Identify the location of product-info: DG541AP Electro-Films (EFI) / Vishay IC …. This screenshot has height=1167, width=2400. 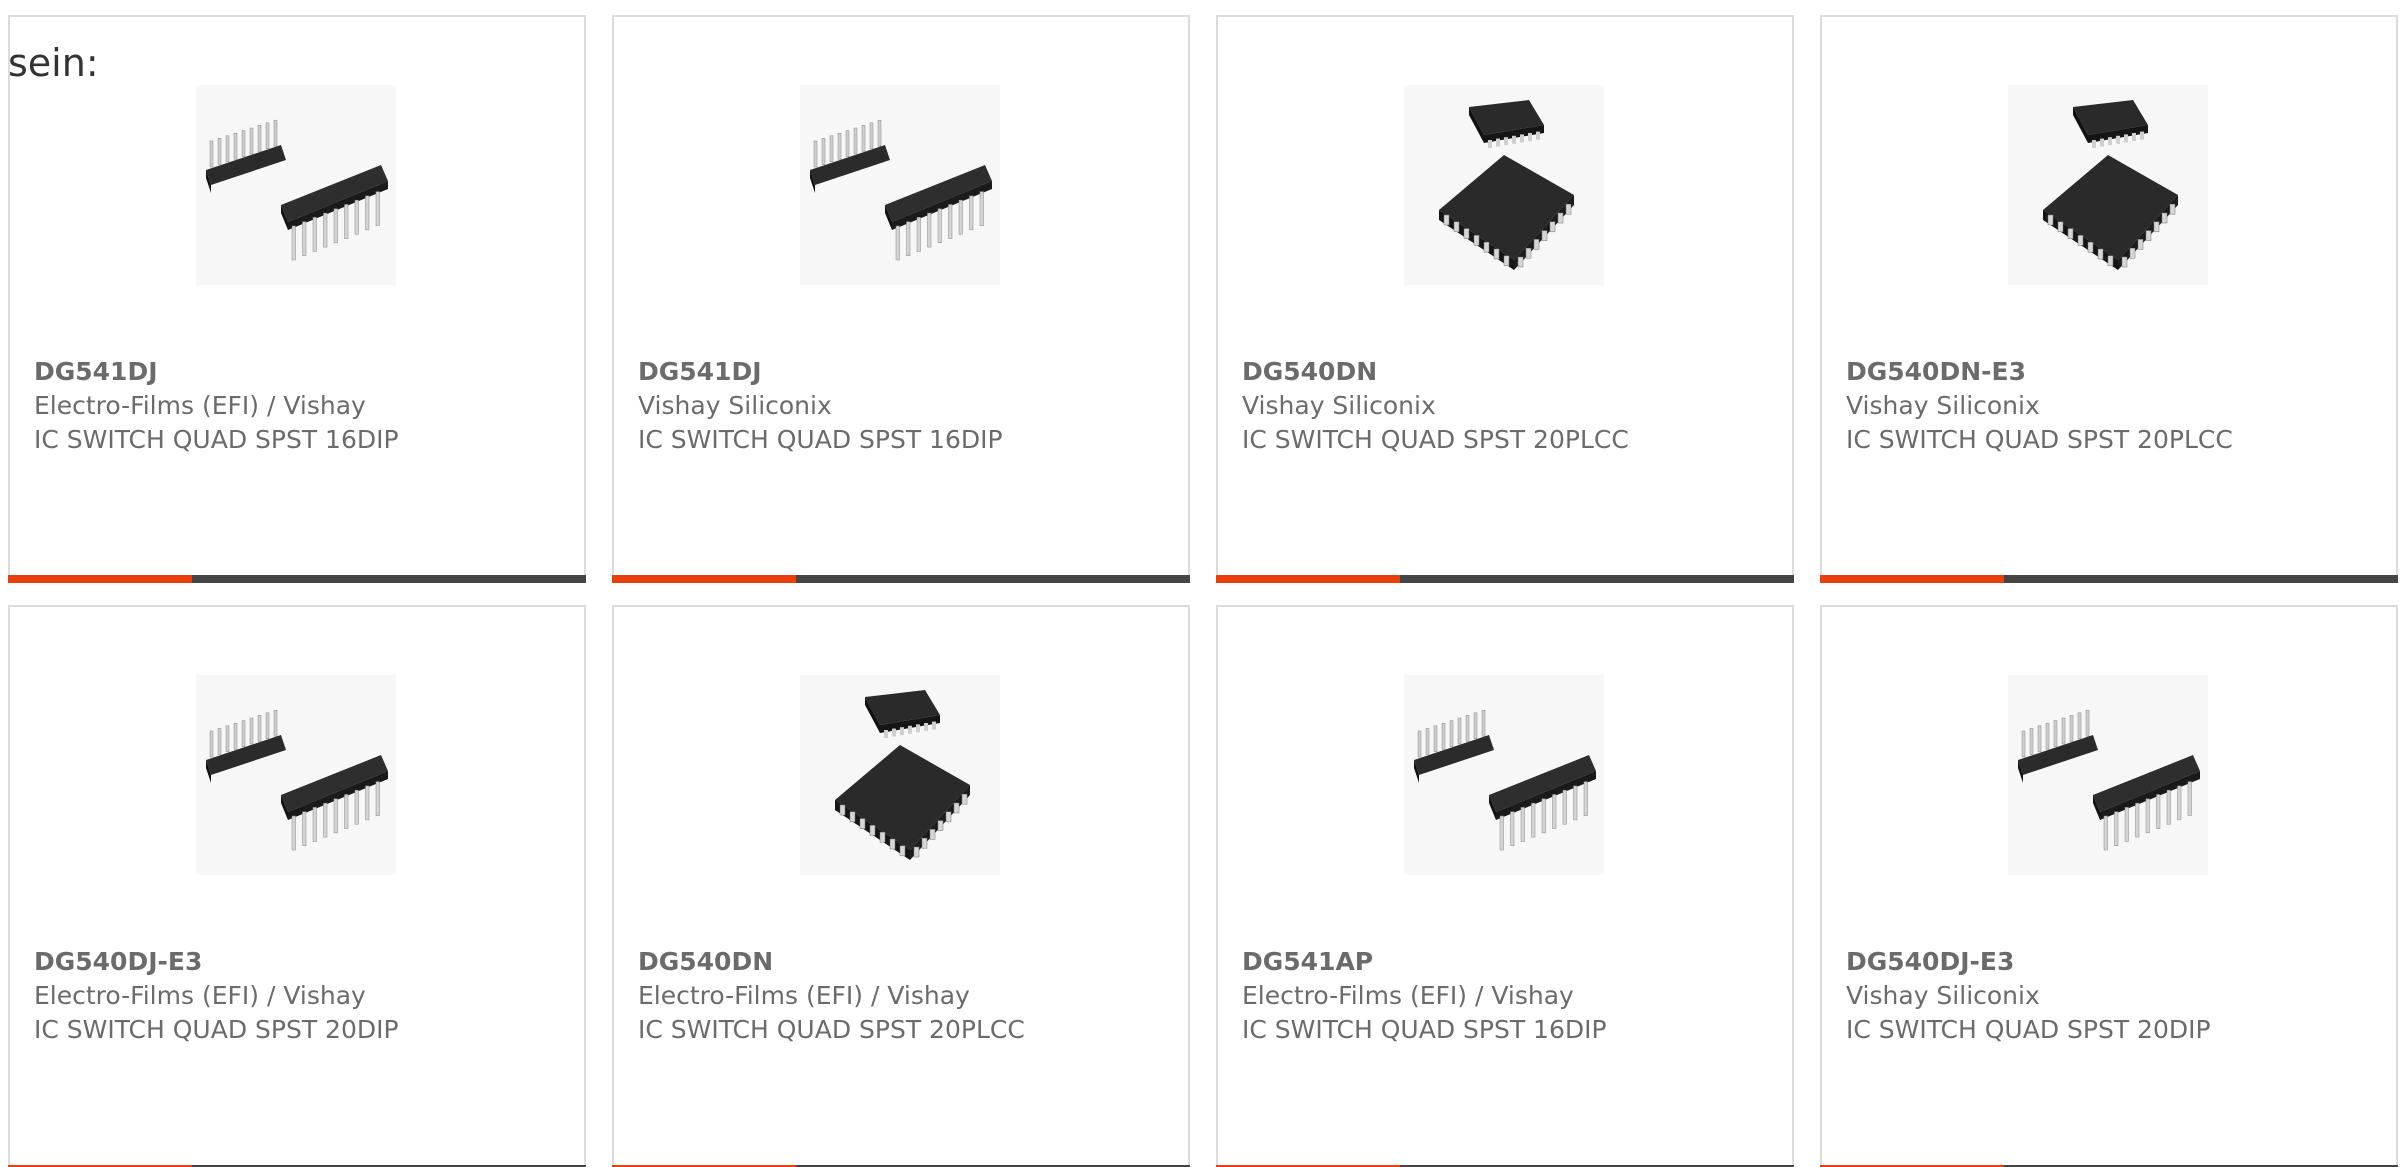
(1512, 996).